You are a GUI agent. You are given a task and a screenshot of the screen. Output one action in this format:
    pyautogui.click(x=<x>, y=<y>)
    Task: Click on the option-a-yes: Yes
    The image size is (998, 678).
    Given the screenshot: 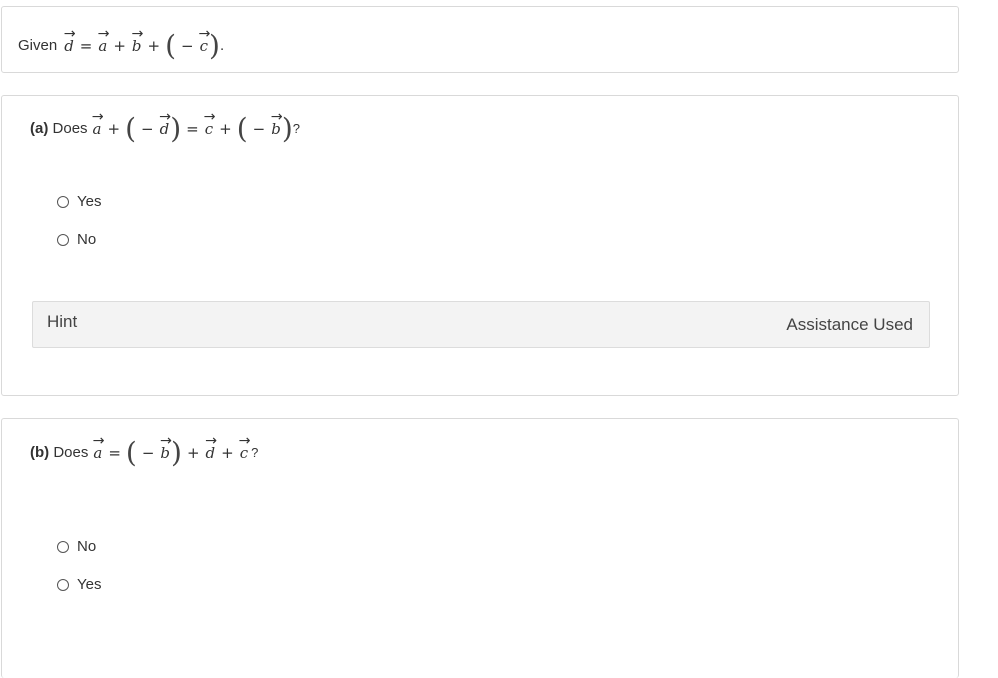 What is the action you would take?
    pyautogui.click(x=79, y=201)
    